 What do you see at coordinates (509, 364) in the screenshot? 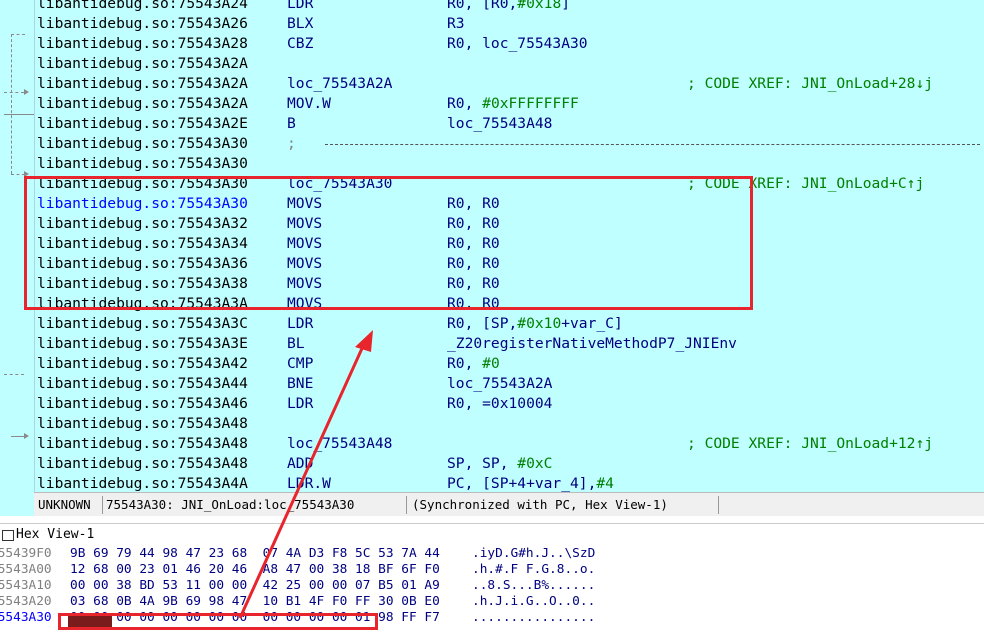
I see `disasm-line: libantidebug.so:75543A42 CMP R0, #0` at bounding box center [509, 364].